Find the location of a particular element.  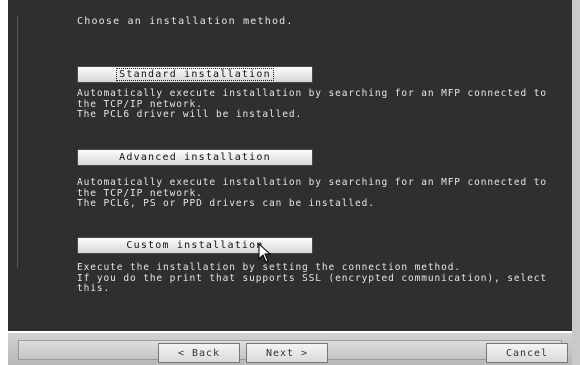

standard-installation-label: Standard installation is located at coordinates (195, 74).